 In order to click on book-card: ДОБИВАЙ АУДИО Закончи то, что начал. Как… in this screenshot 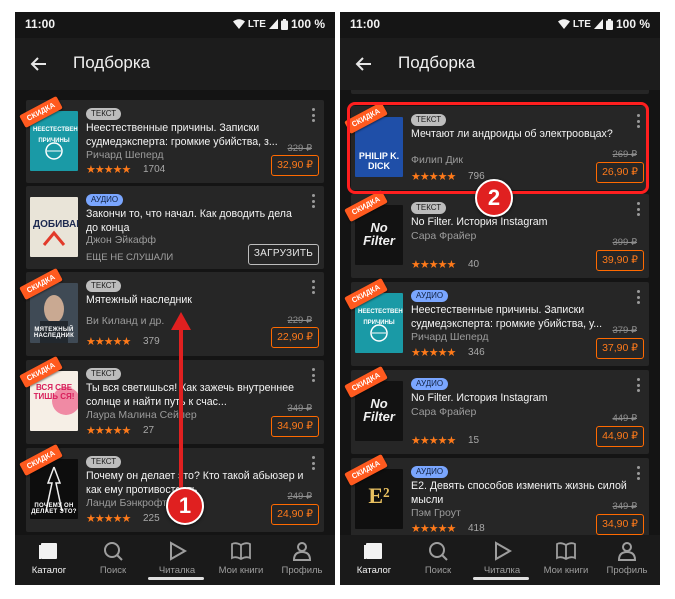, I will do `click(175, 227)`.